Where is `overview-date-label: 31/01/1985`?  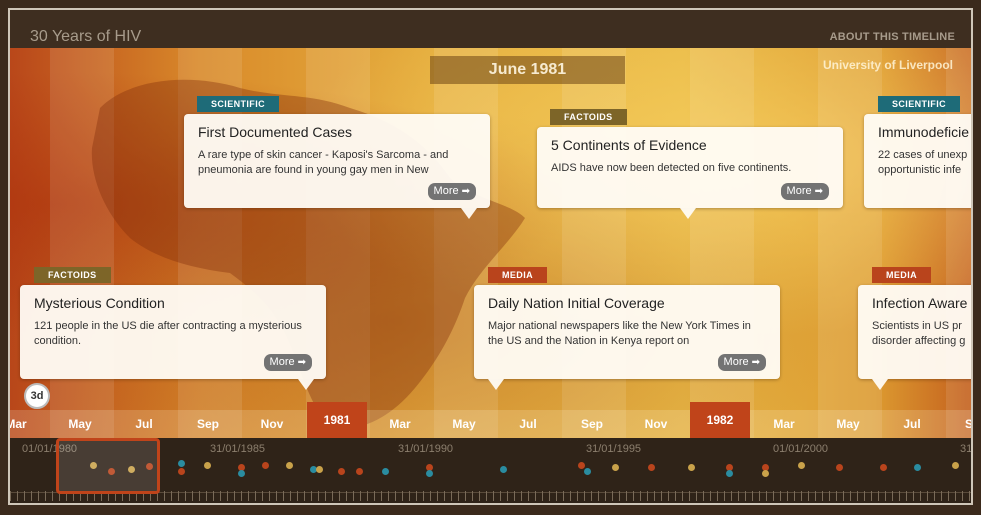
overview-date-label: 31/01/1985 is located at coordinates (238, 449).